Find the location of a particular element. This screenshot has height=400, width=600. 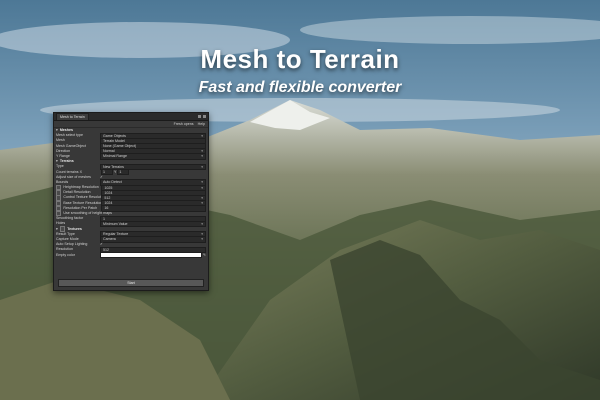

y-label: Y is located at coordinates (115, 171).